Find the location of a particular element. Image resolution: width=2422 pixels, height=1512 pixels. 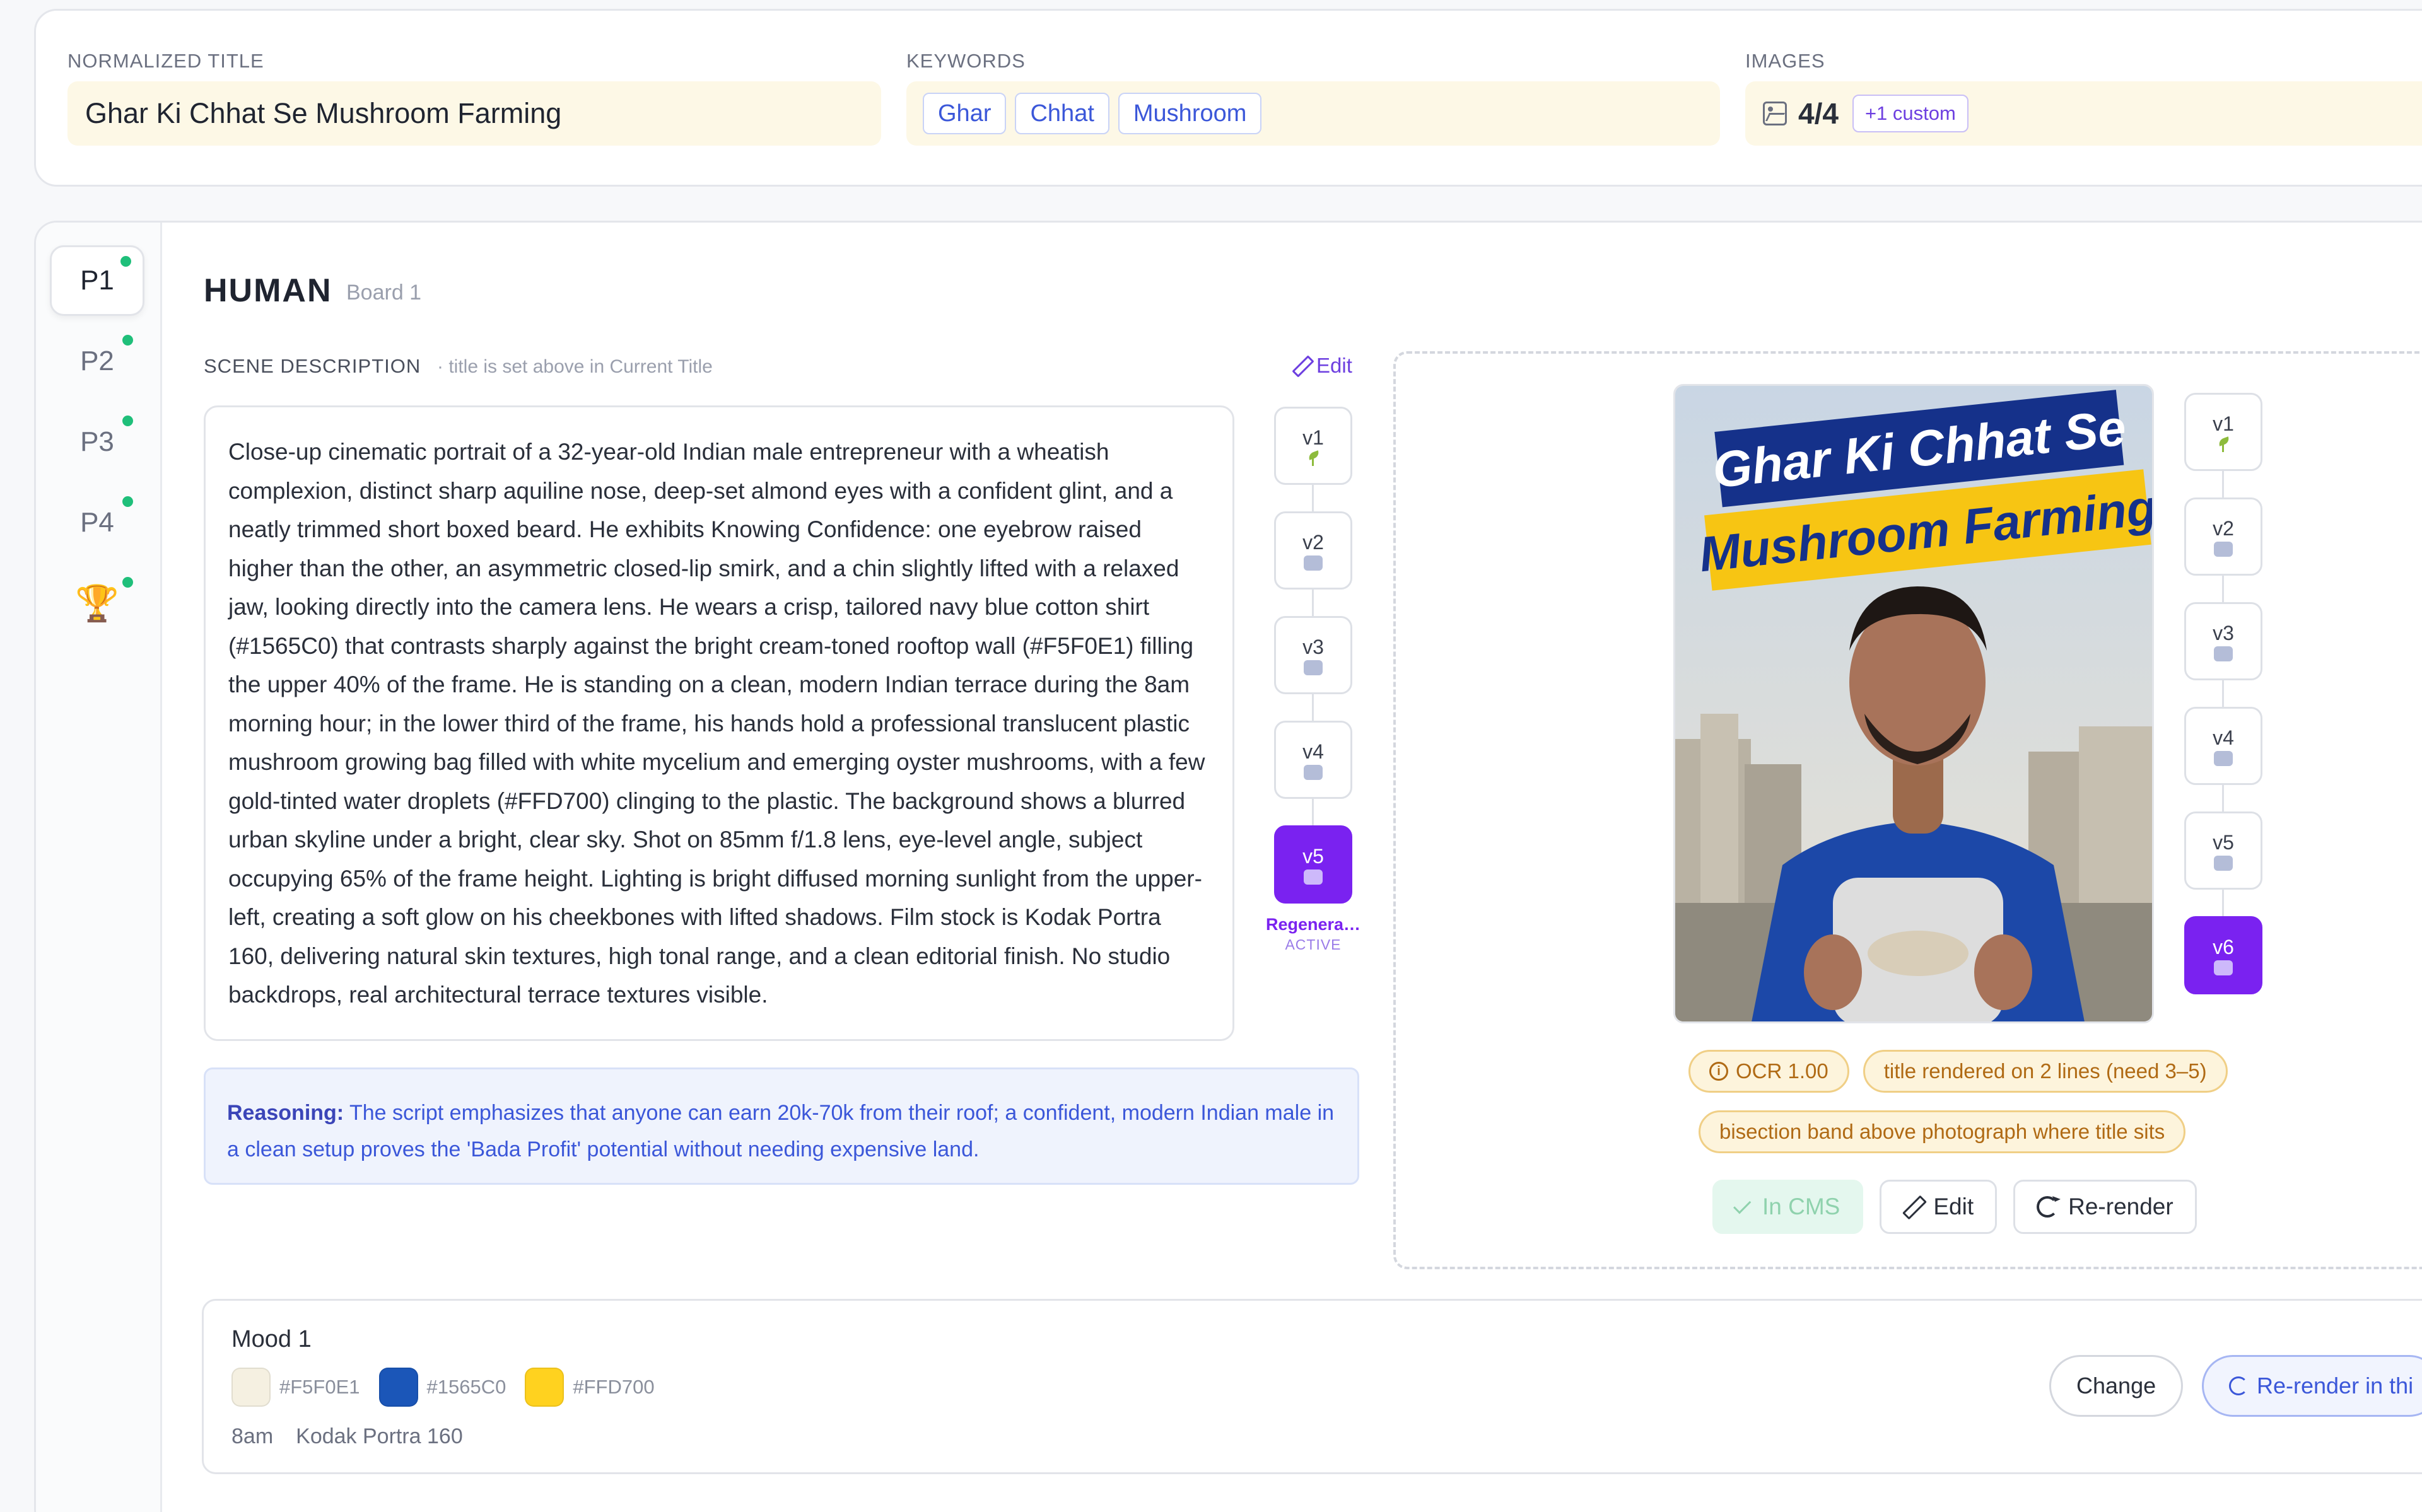

prompt-version-v1: v1 is located at coordinates (1313, 446).